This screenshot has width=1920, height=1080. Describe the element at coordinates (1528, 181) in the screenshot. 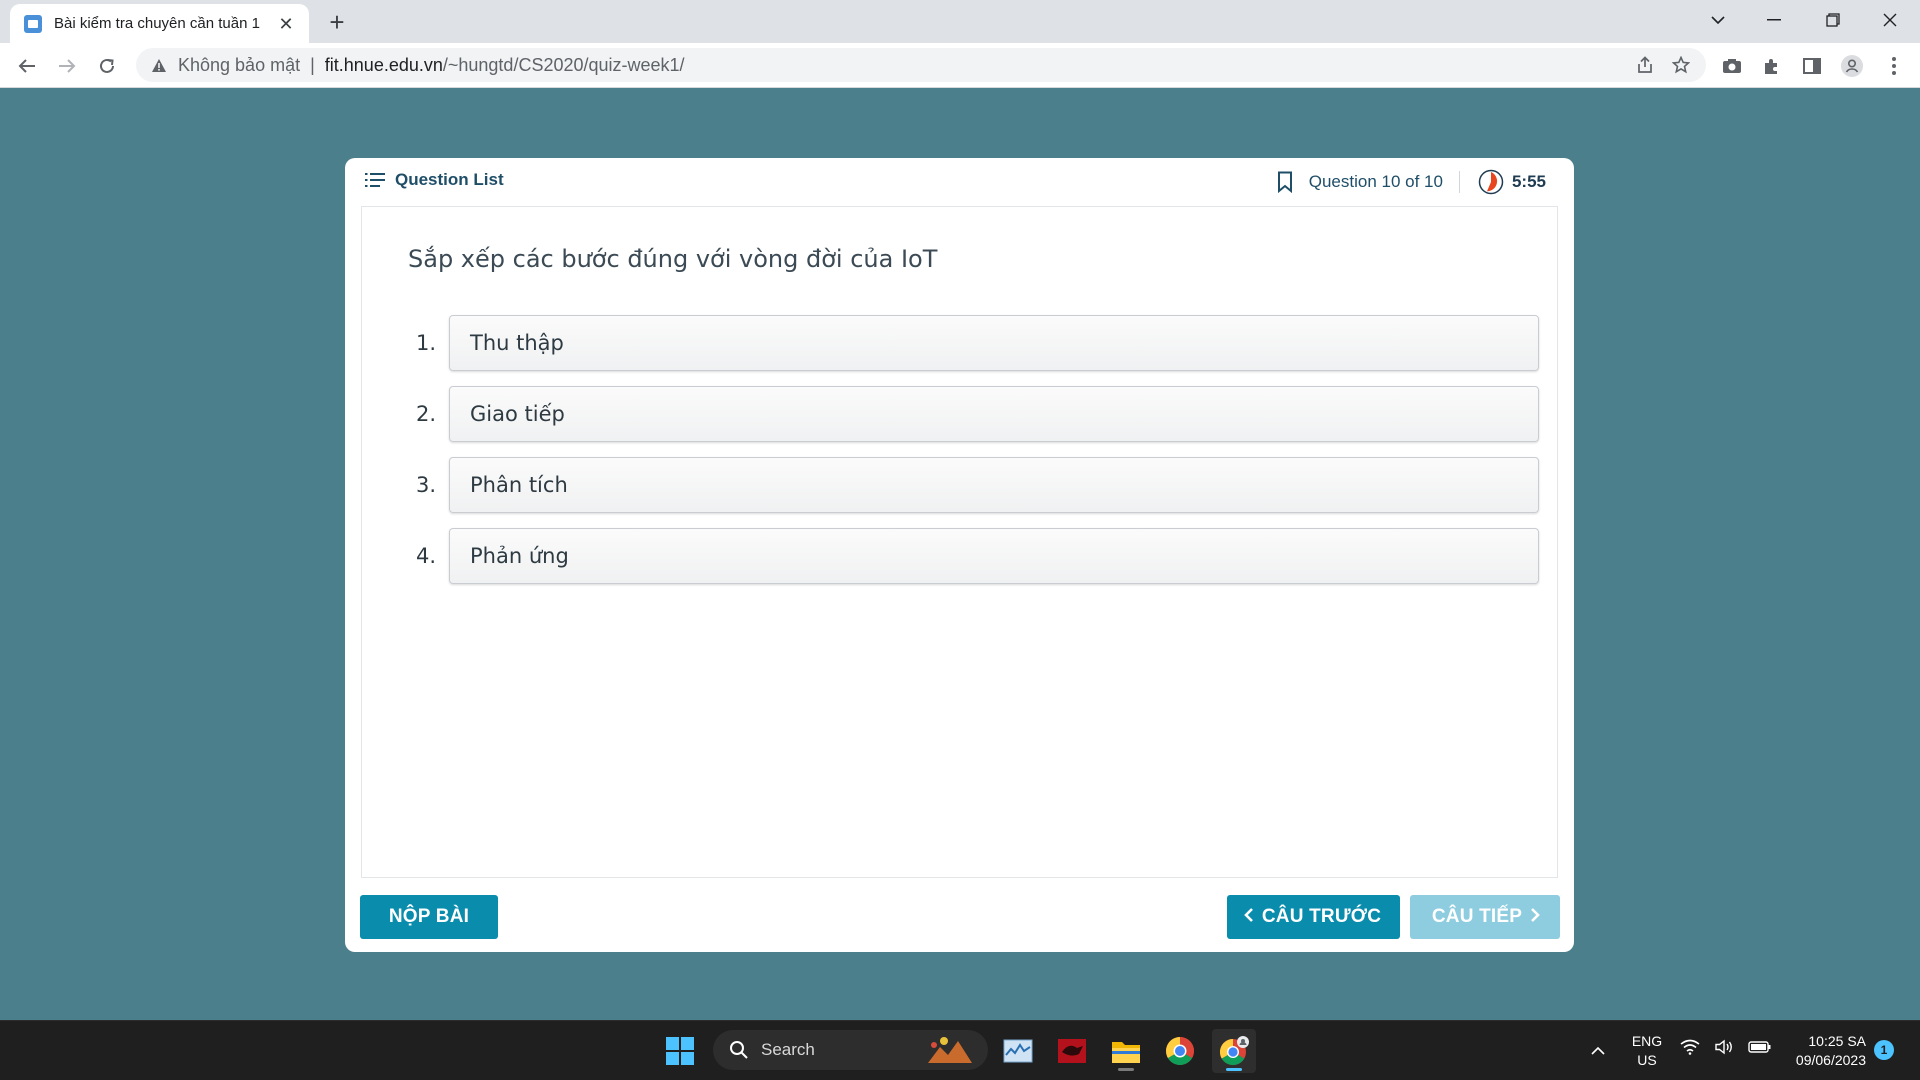

I see `timer-value: 5:55` at that location.